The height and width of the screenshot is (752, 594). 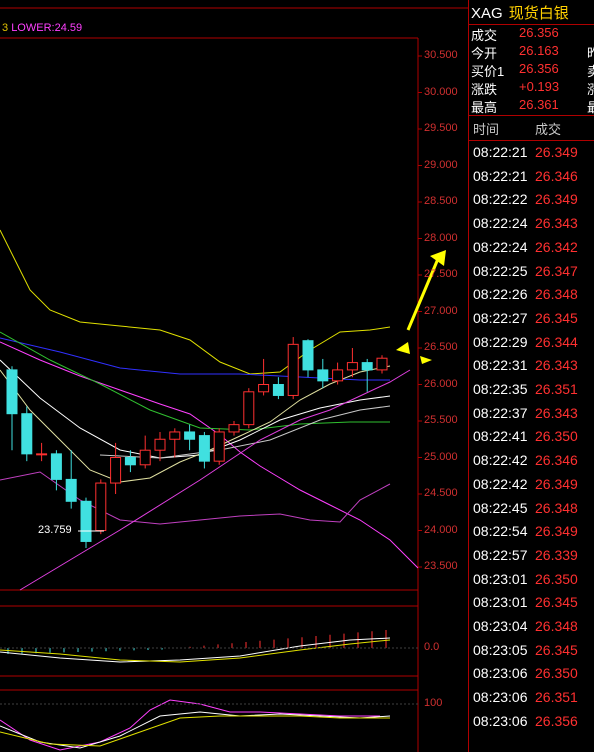 I want to click on low-price-label: 23.759, so click(x=55, y=530).